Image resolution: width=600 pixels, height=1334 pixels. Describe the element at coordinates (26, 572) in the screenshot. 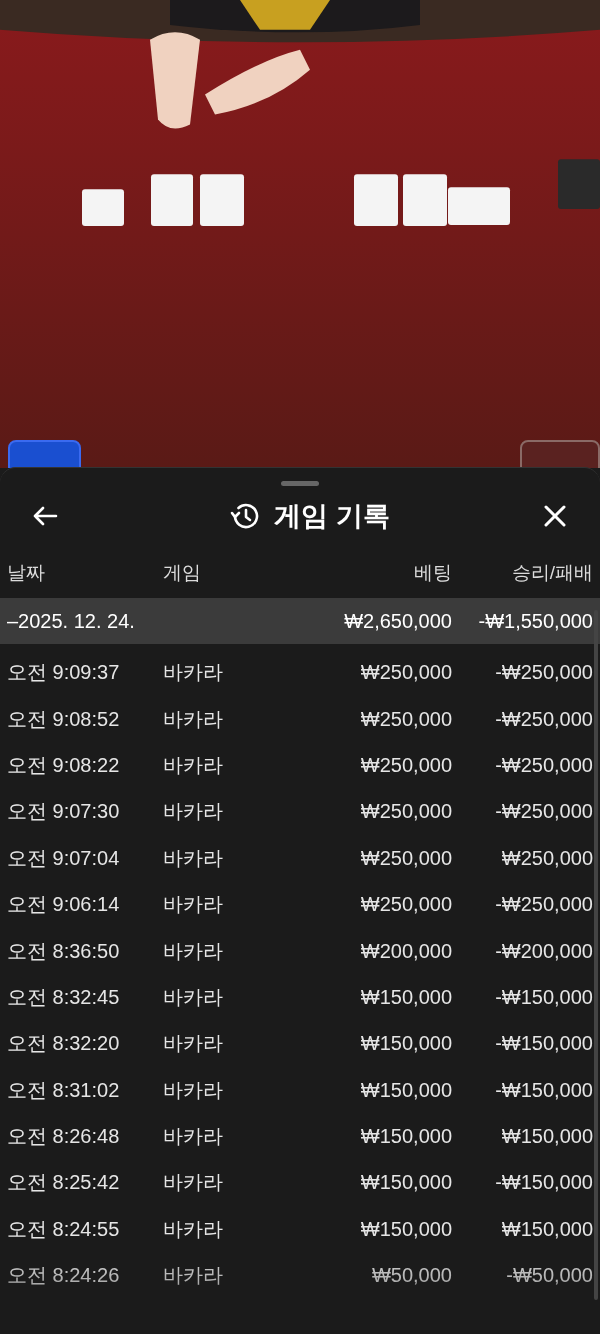

I see `column-header: 날짜` at that location.